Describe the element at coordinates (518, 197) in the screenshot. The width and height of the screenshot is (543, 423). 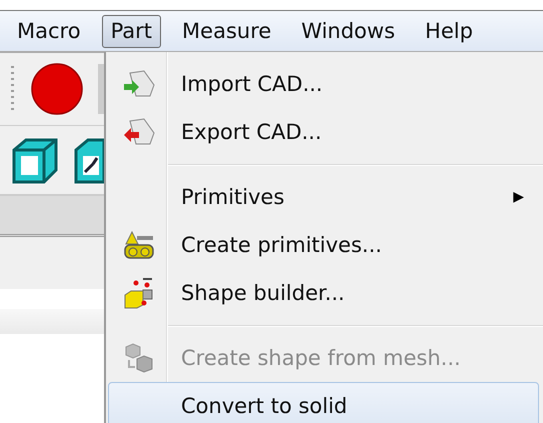
I see `submenu-arrow-icon: ▶` at that location.